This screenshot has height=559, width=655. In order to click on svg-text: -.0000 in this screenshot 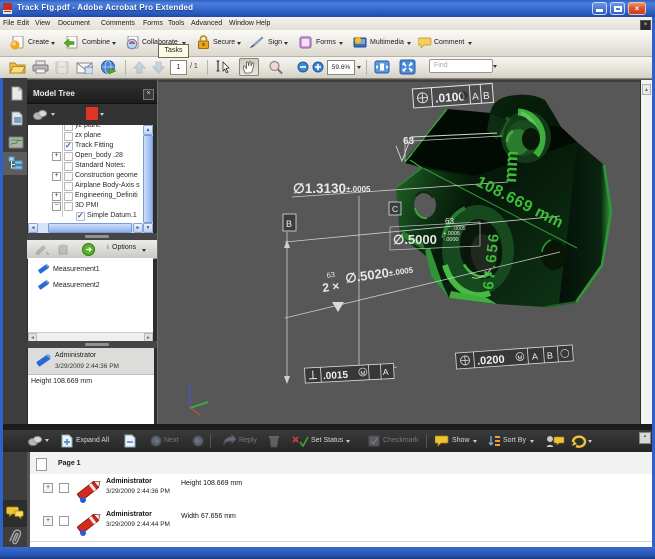, I will do `click(451, 240)`.